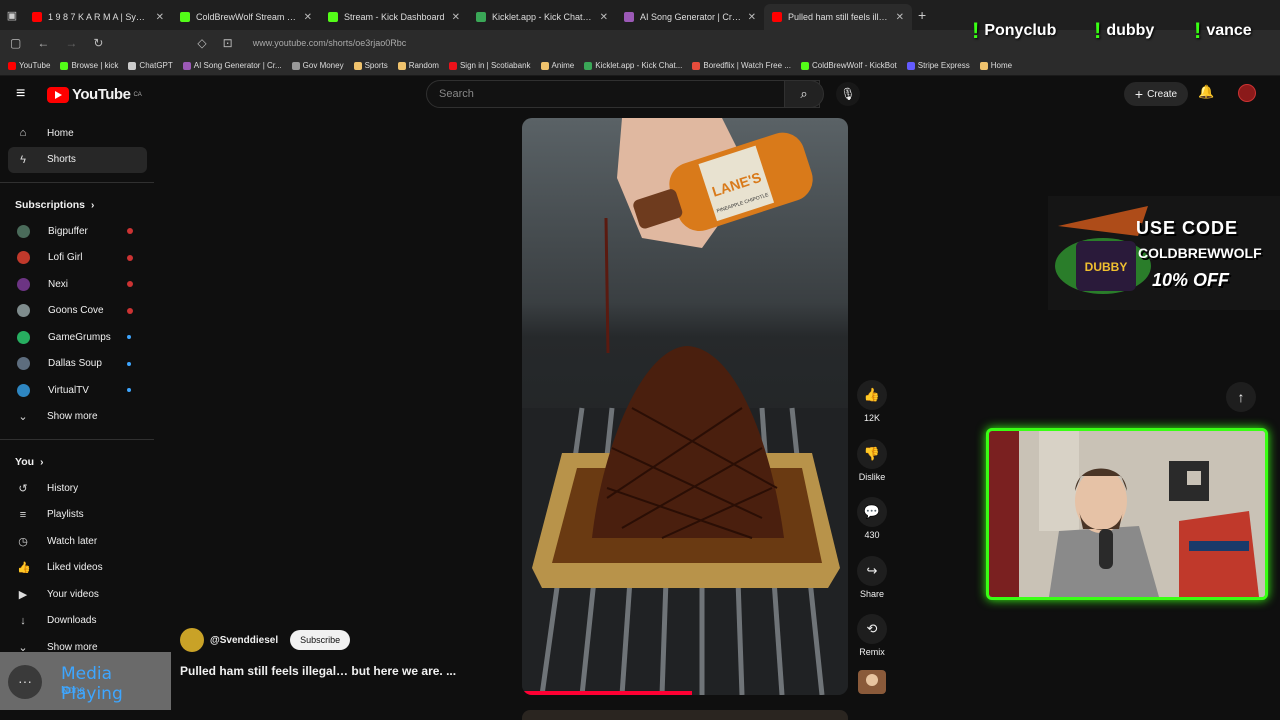  I want to click on comments-action: 💬 430, so click(872, 526).